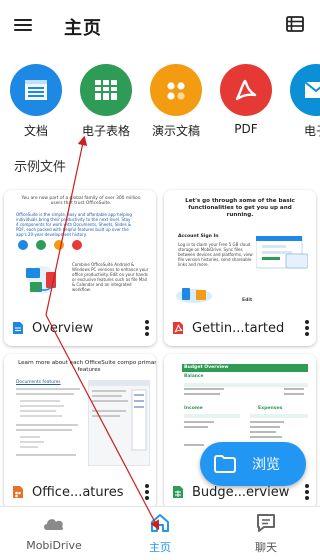 The image size is (320, 560). I want to click on category-label: 电子, so click(311, 131).